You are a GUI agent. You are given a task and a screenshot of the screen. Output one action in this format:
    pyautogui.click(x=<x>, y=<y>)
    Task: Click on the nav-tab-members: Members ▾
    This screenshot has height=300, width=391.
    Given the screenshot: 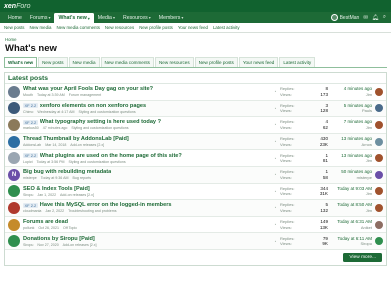 What is the action you would take?
    pyautogui.click(x=171, y=17)
    